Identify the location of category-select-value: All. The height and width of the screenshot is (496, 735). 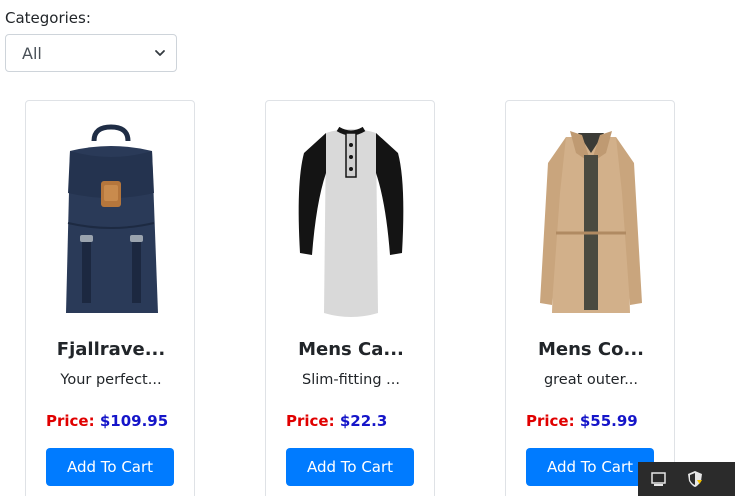
(32, 53).